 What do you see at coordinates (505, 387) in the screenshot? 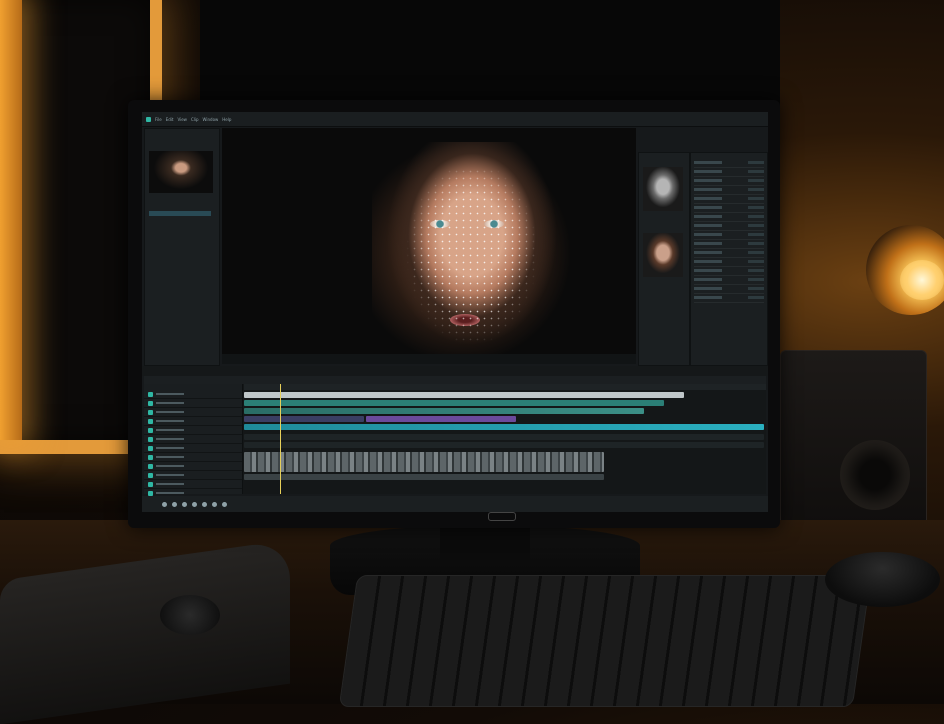
I see `time-ruler` at bounding box center [505, 387].